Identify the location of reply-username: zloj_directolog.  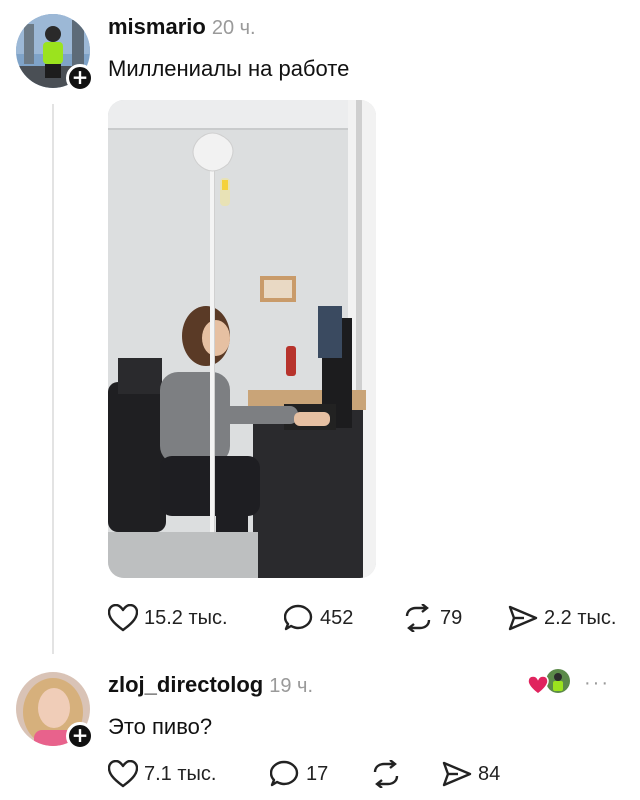
(185, 684).